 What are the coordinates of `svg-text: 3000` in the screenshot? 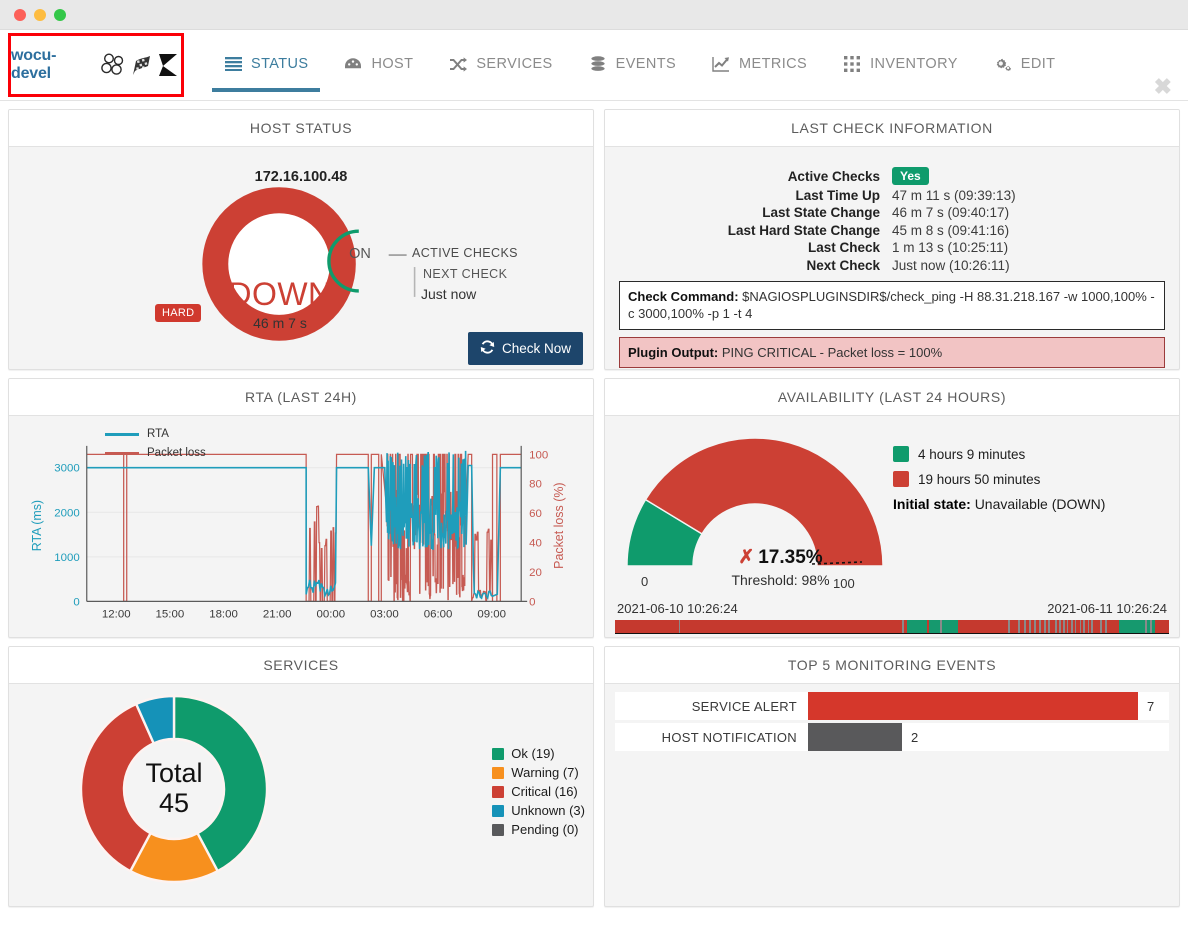 It's located at (66, 469).